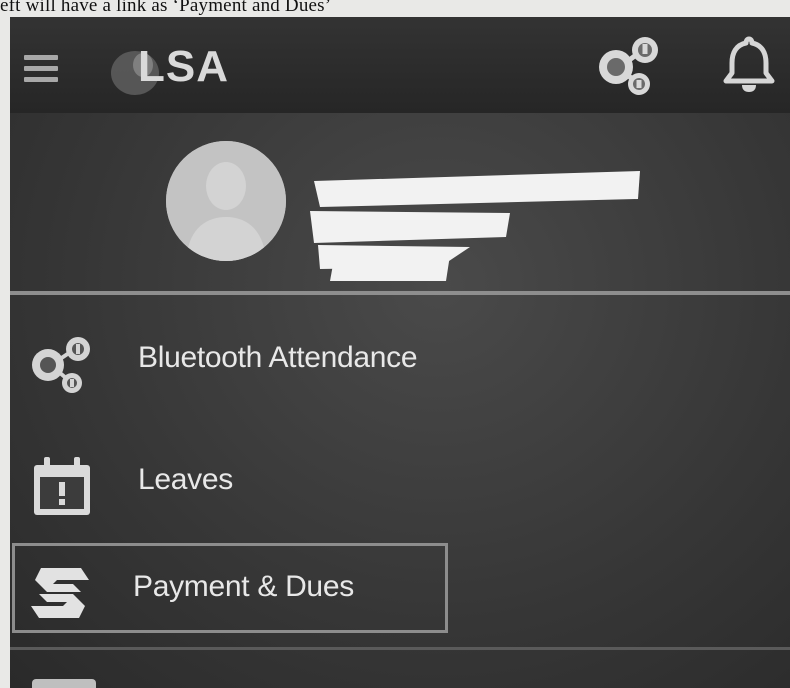 This screenshot has height=688, width=790. What do you see at coordinates (240, 484) in the screenshot?
I see `menu-item-leaves: Leaves` at bounding box center [240, 484].